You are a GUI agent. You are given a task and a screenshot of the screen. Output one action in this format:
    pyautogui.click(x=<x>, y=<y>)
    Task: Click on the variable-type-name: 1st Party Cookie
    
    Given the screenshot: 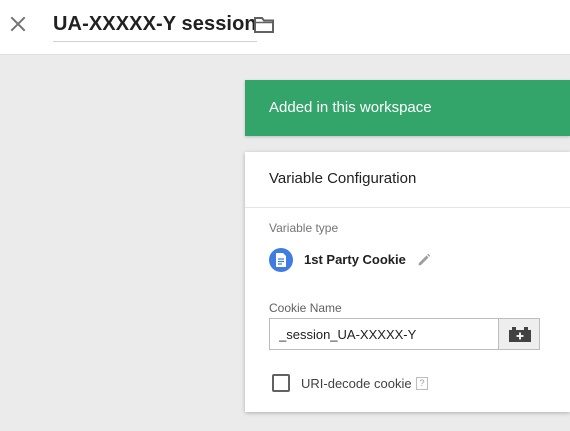 What is the action you would take?
    pyautogui.click(x=355, y=259)
    